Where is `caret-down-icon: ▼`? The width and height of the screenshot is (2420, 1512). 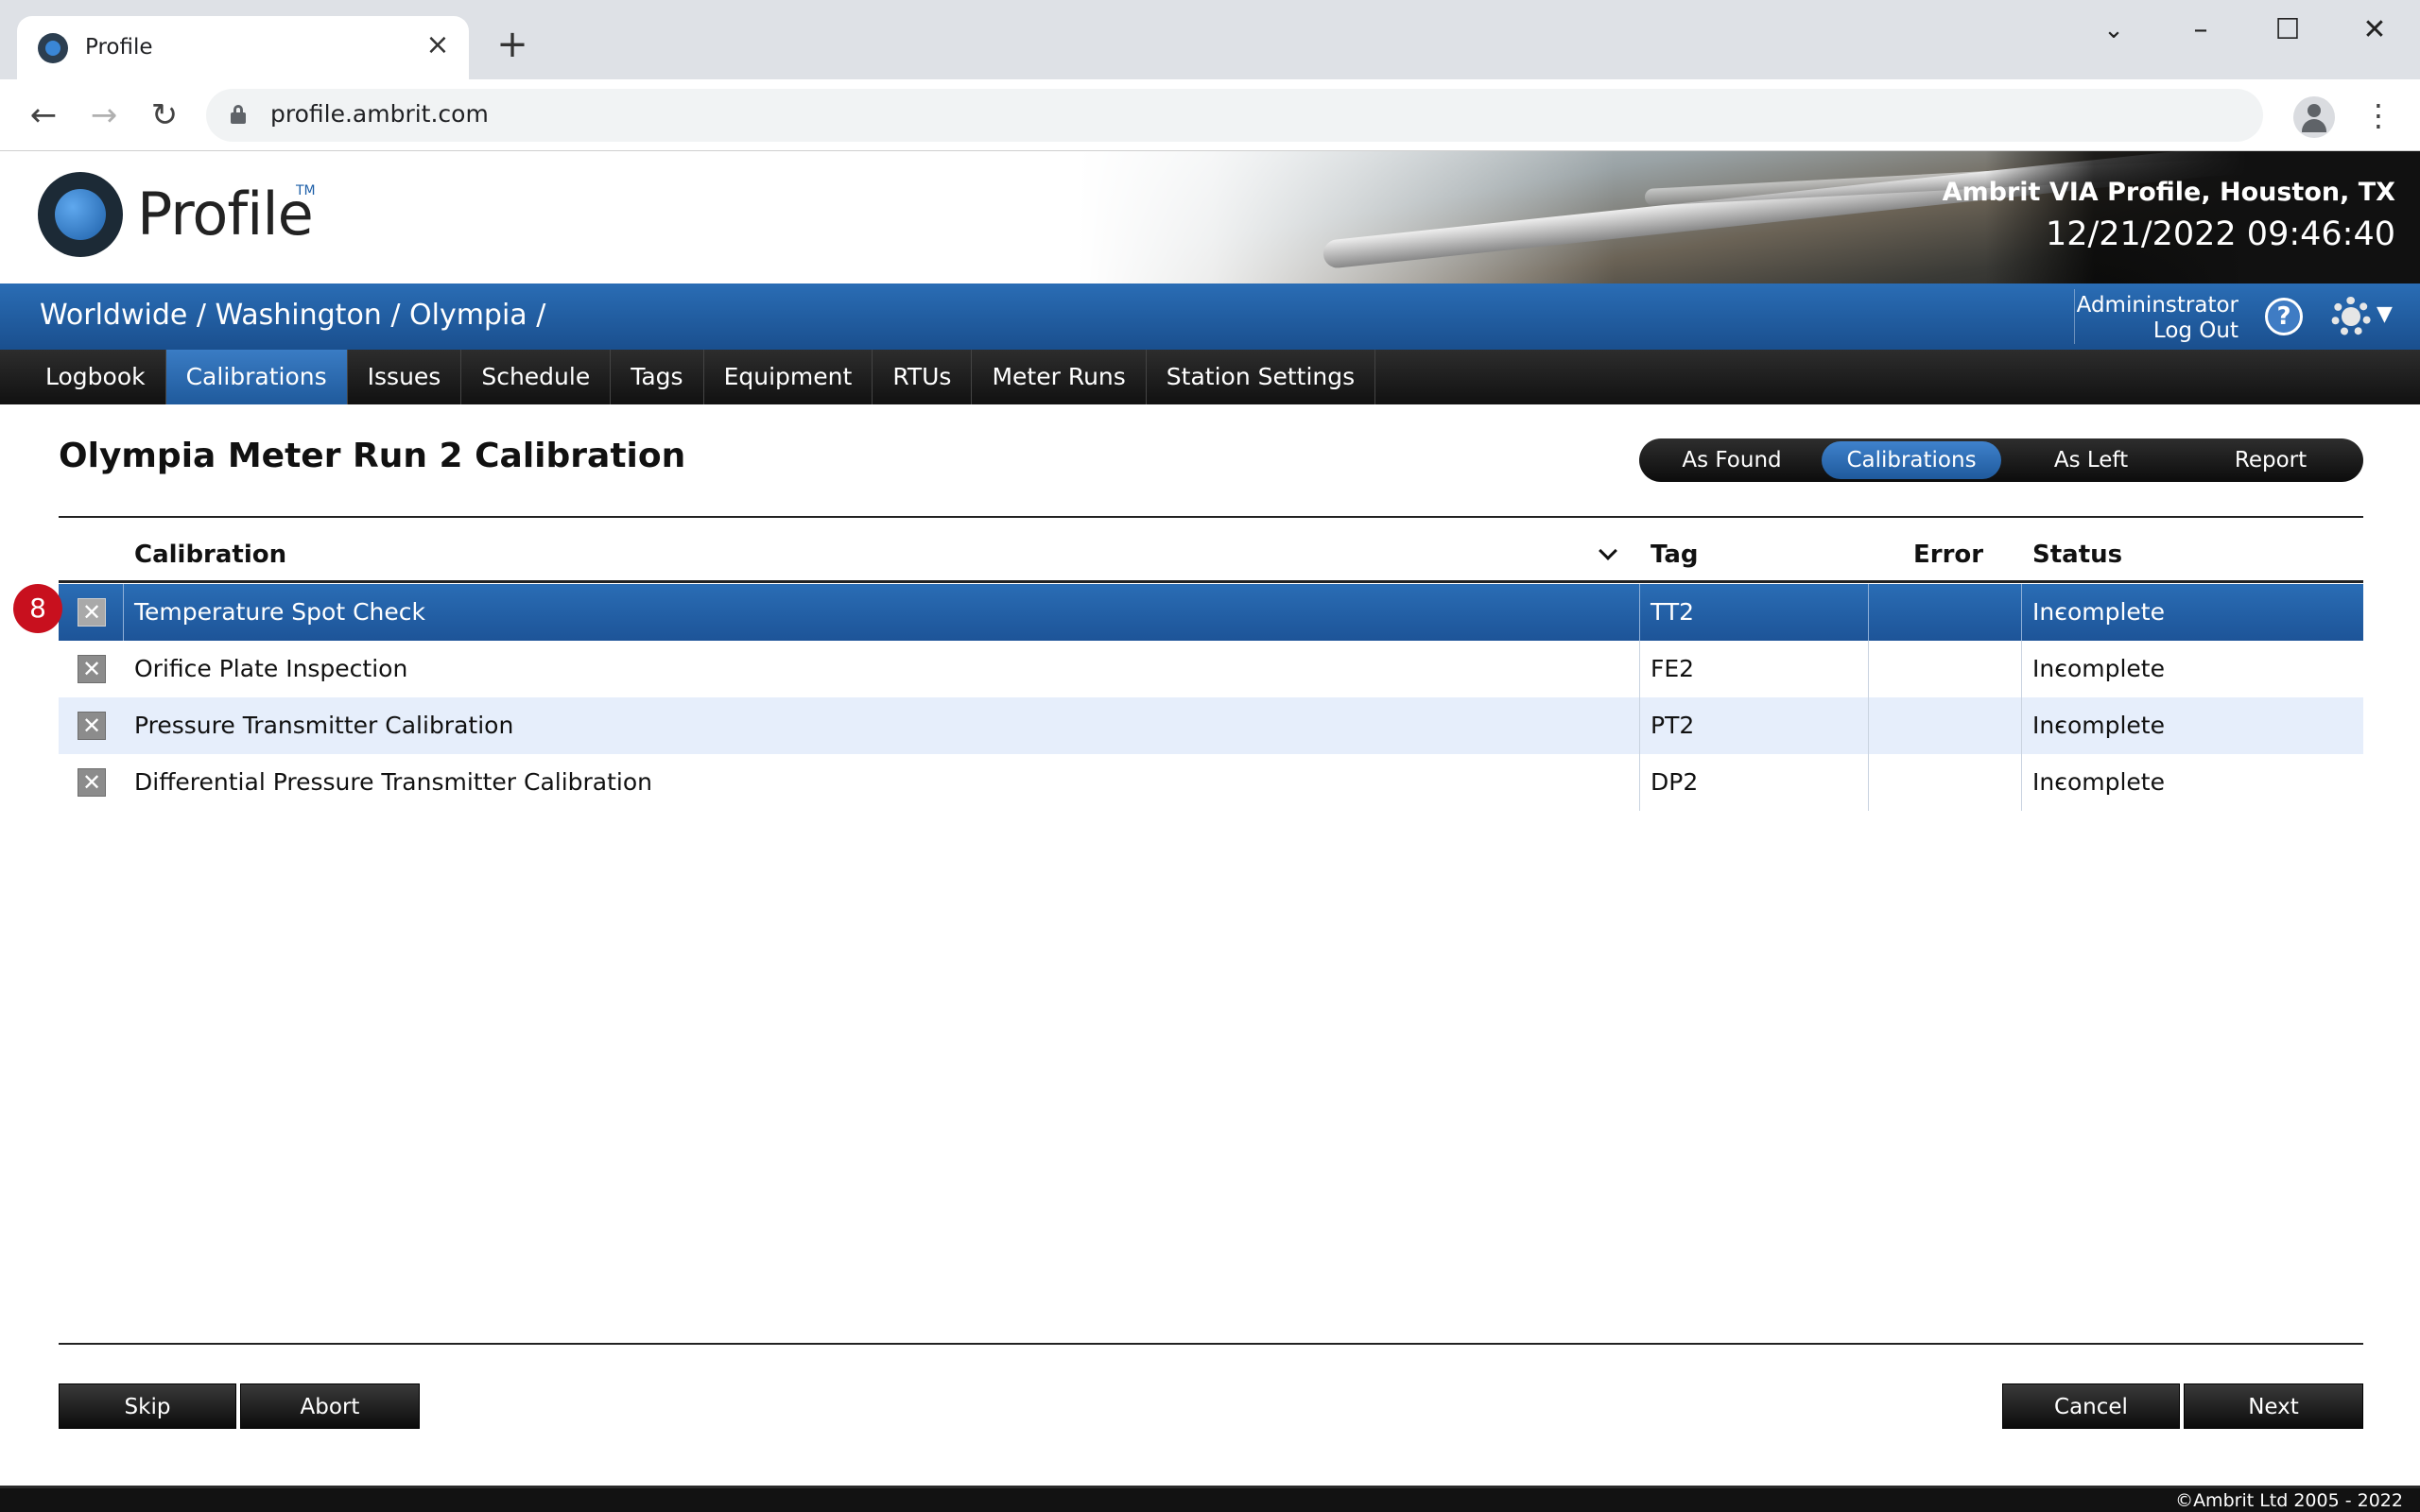
caret-down-icon: ▼ is located at coordinates (2385, 314).